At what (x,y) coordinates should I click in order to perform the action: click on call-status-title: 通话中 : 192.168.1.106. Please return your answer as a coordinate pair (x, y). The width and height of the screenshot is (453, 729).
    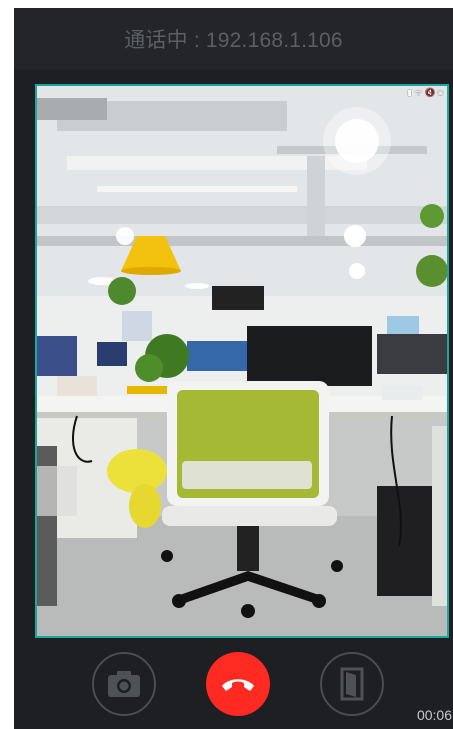
    Looking at the image, I should click on (233, 40).